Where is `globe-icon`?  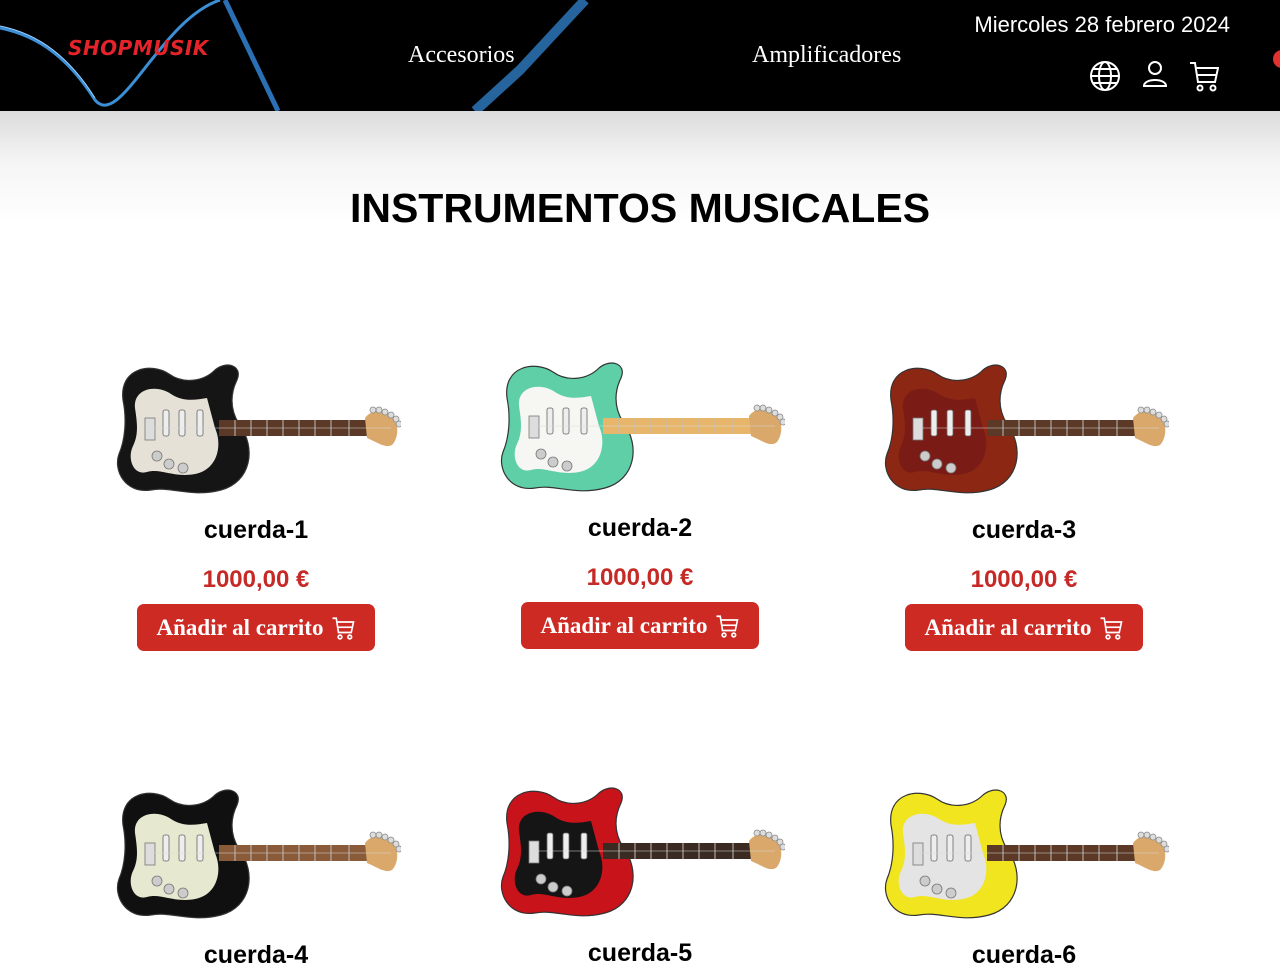
globe-icon is located at coordinates (1105, 78).